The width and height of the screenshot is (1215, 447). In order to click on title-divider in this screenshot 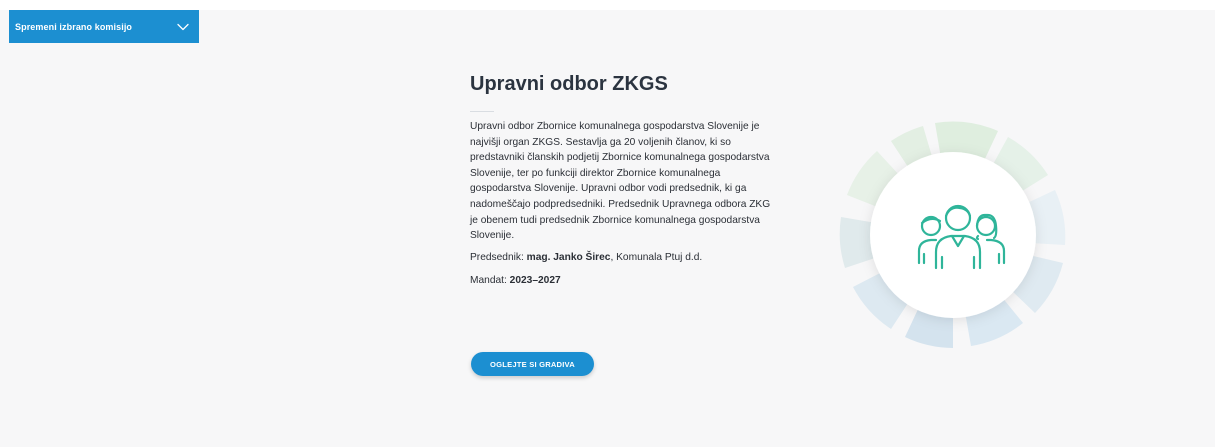, I will do `click(482, 111)`.